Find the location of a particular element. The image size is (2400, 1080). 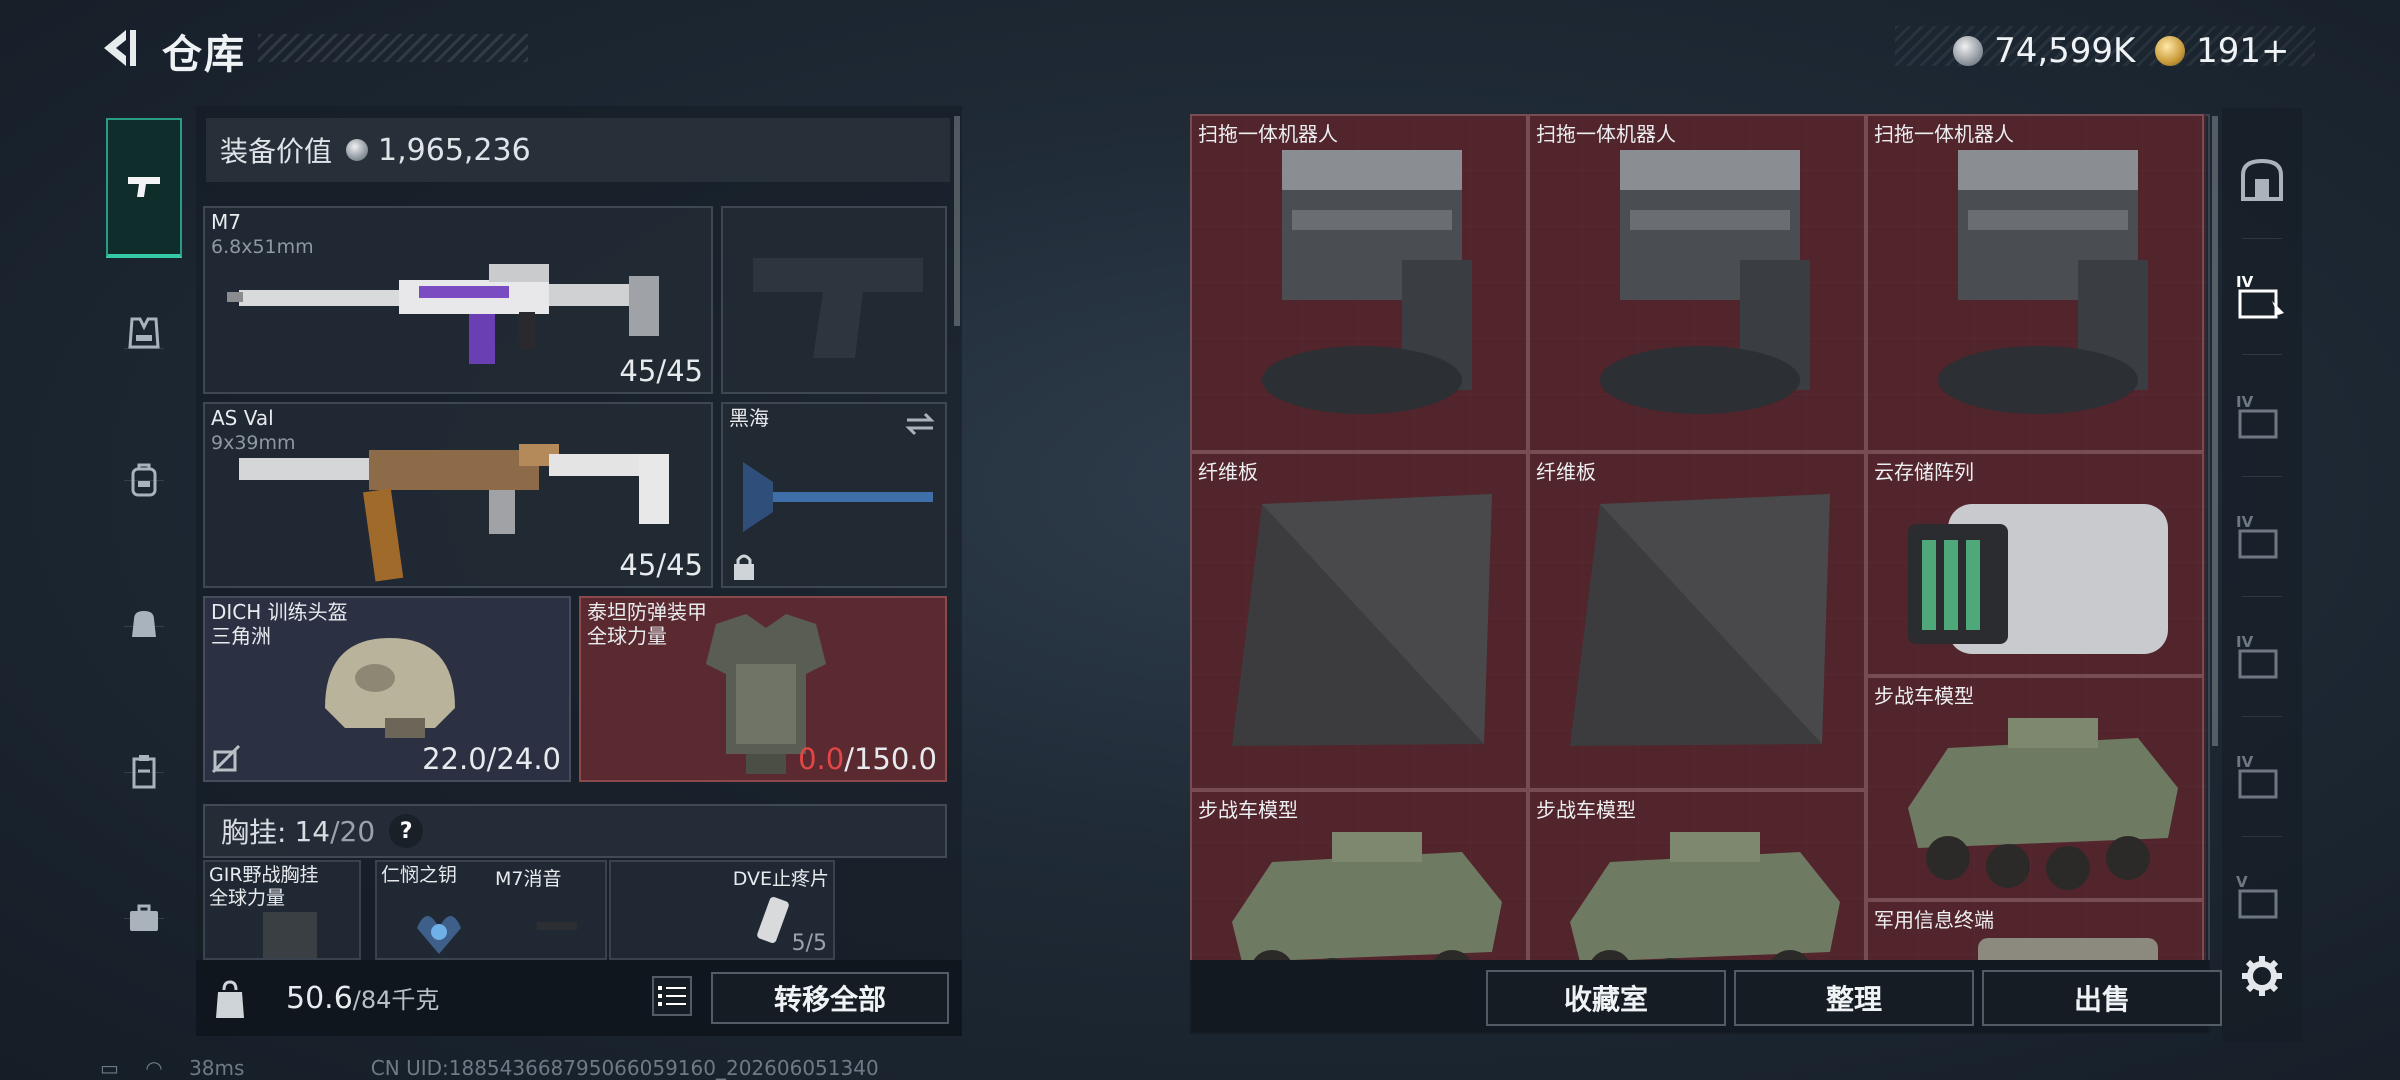

swap-icon is located at coordinates (920, 424).